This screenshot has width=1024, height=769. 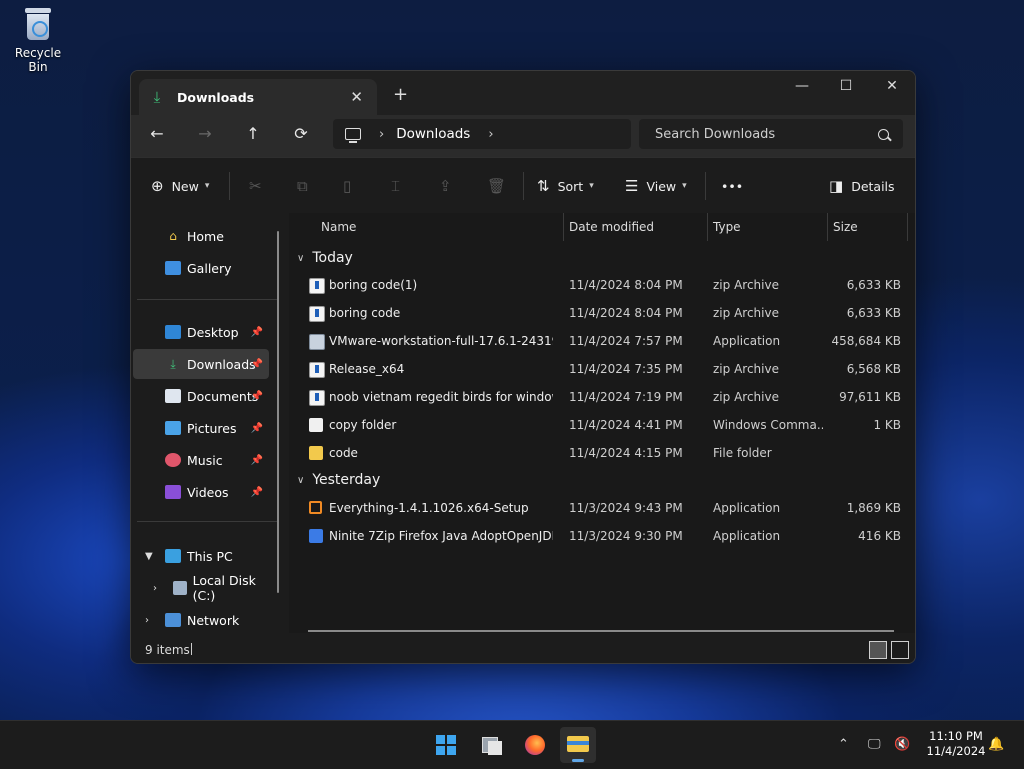 What do you see at coordinates (497, 186) in the screenshot?
I see `trash-icon: 🗑` at bounding box center [497, 186].